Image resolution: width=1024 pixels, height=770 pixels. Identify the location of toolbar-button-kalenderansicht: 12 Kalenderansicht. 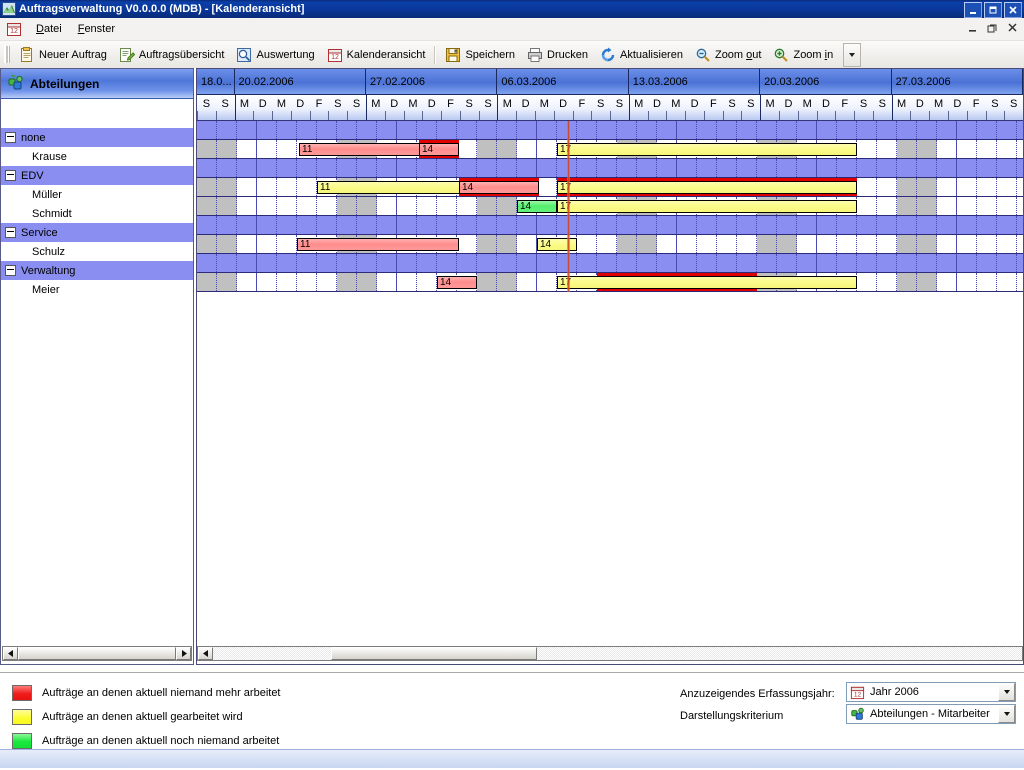
(376, 54).